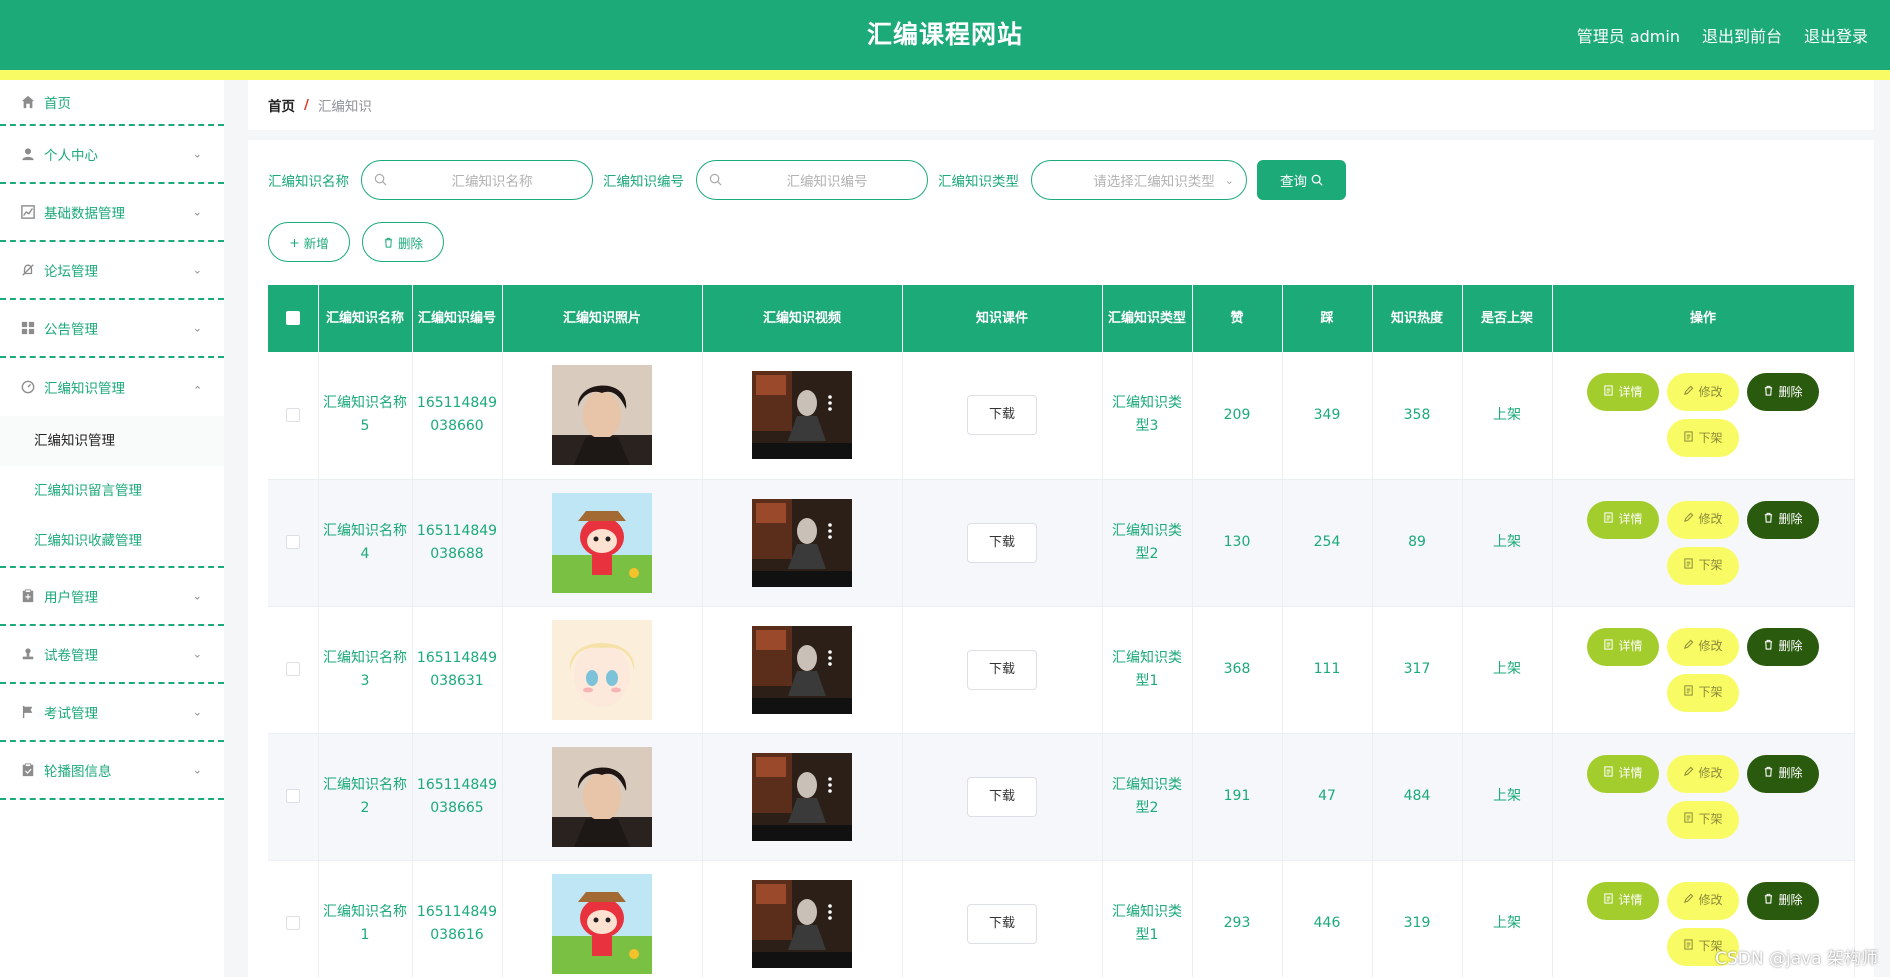 The width and height of the screenshot is (1890, 977). I want to click on off-shelf-button-label: 下架, so click(1710, 819).